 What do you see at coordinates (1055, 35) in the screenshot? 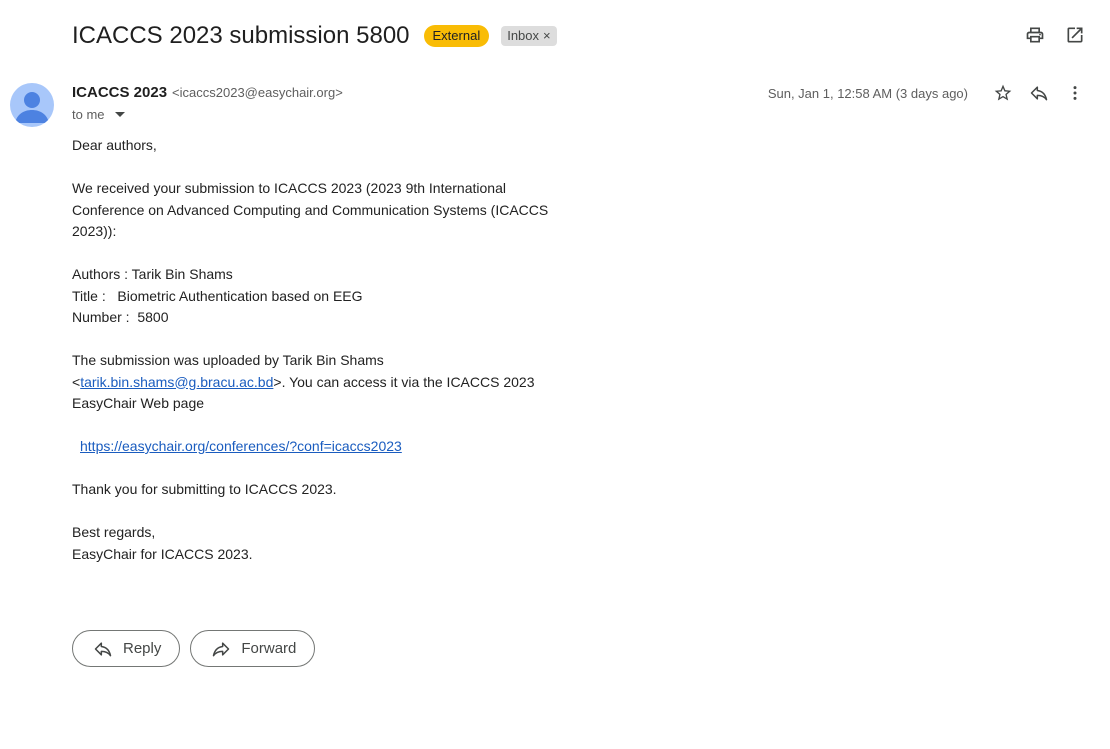
I see `top-toolbar` at bounding box center [1055, 35].